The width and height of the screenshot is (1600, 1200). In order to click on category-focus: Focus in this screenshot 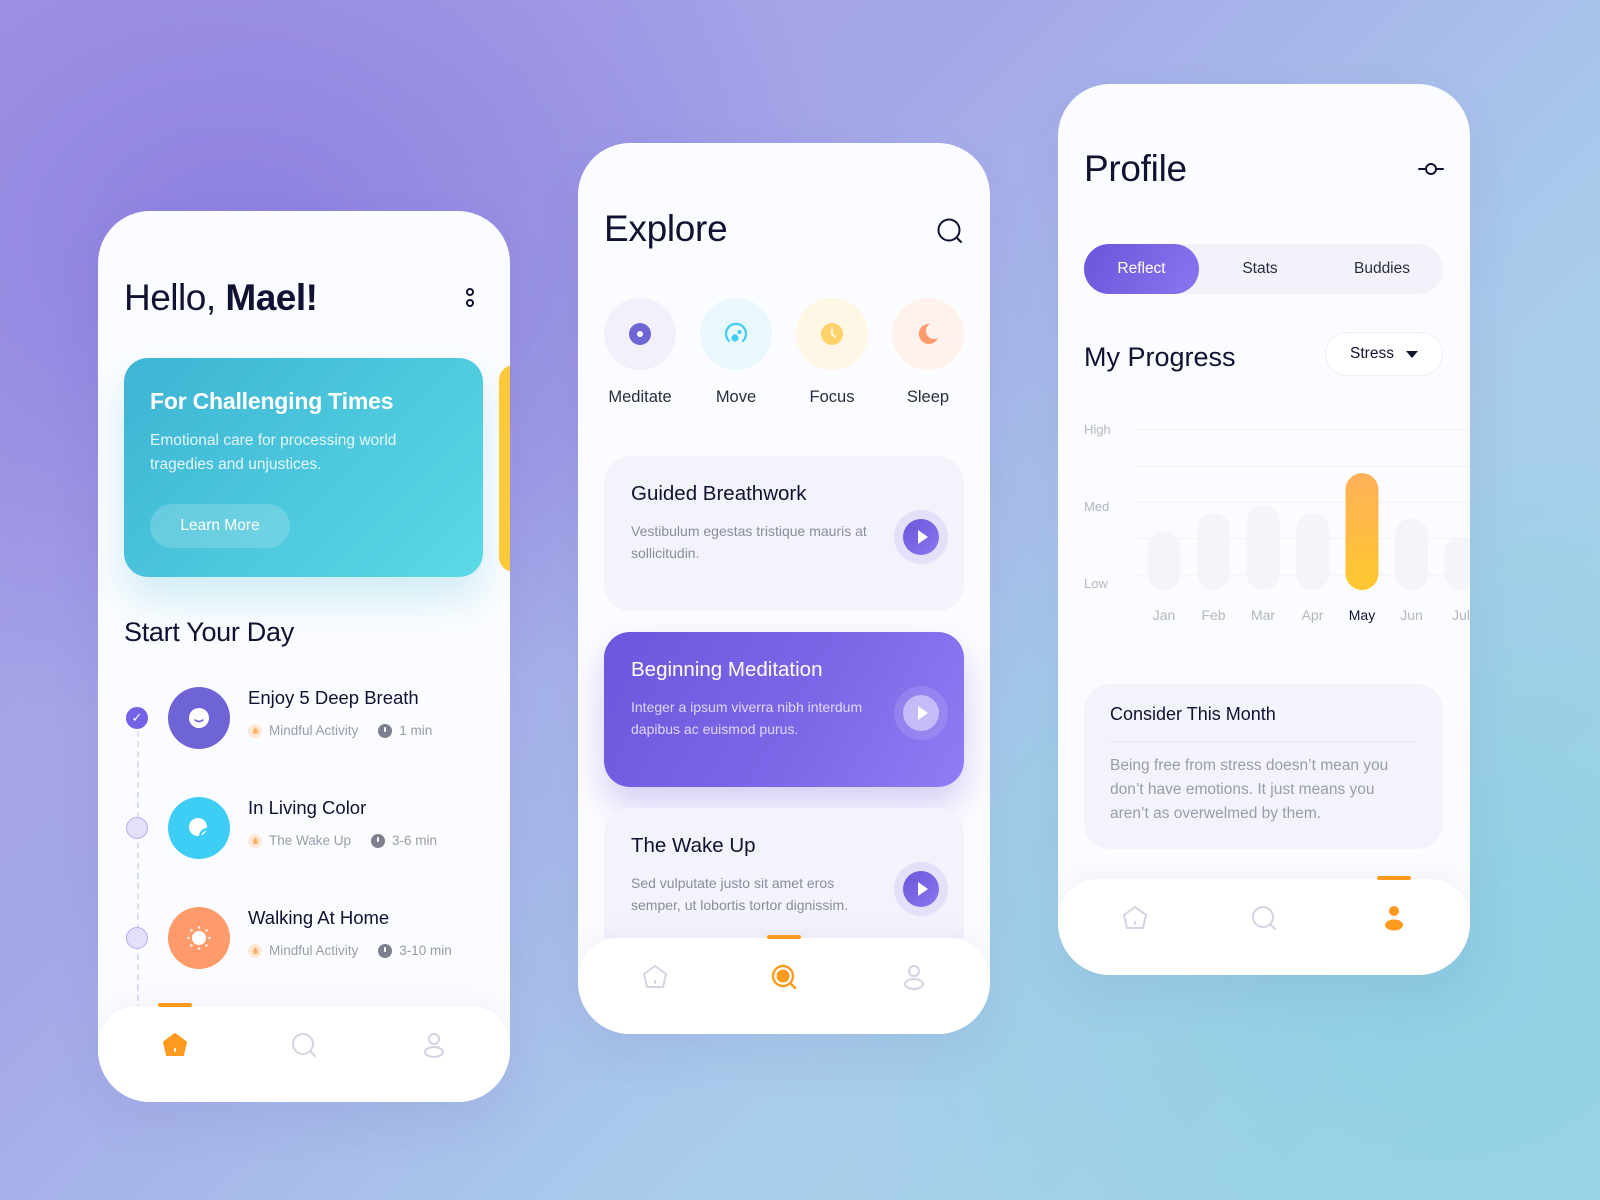, I will do `click(832, 352)`.